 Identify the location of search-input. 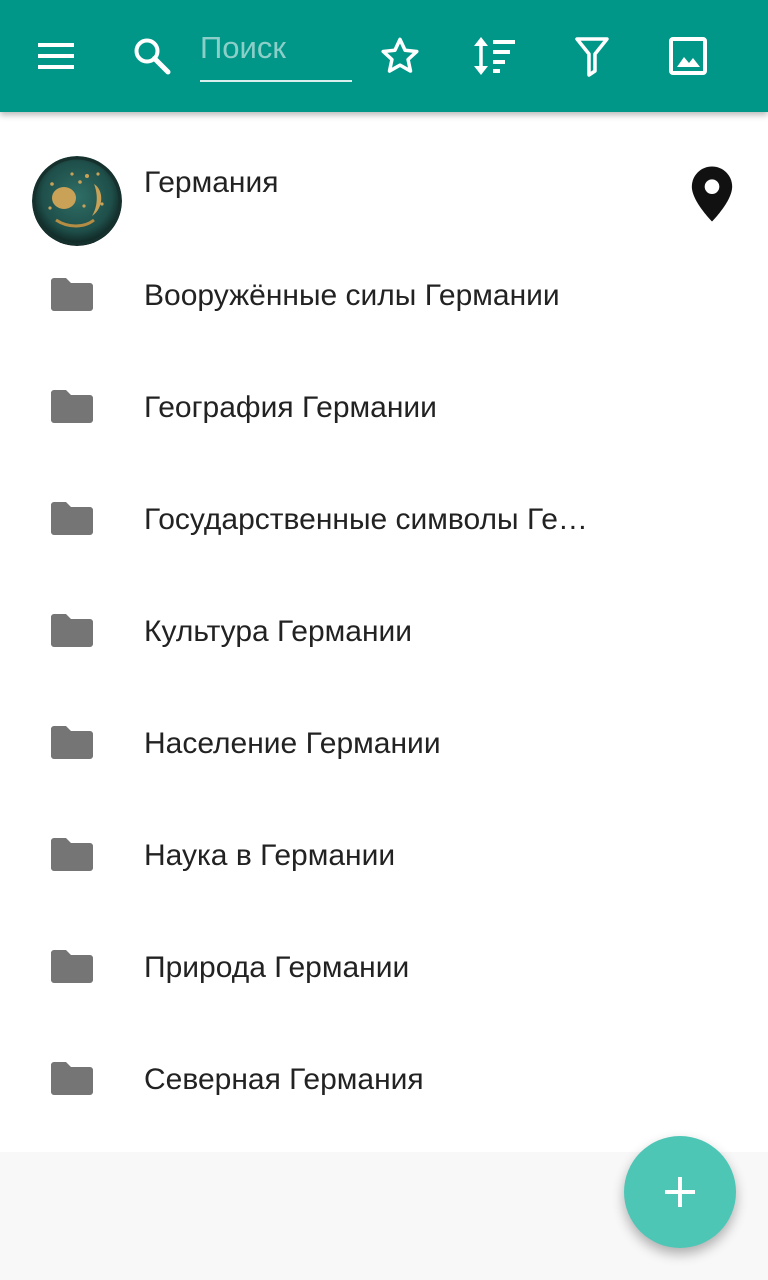
(276, 48).